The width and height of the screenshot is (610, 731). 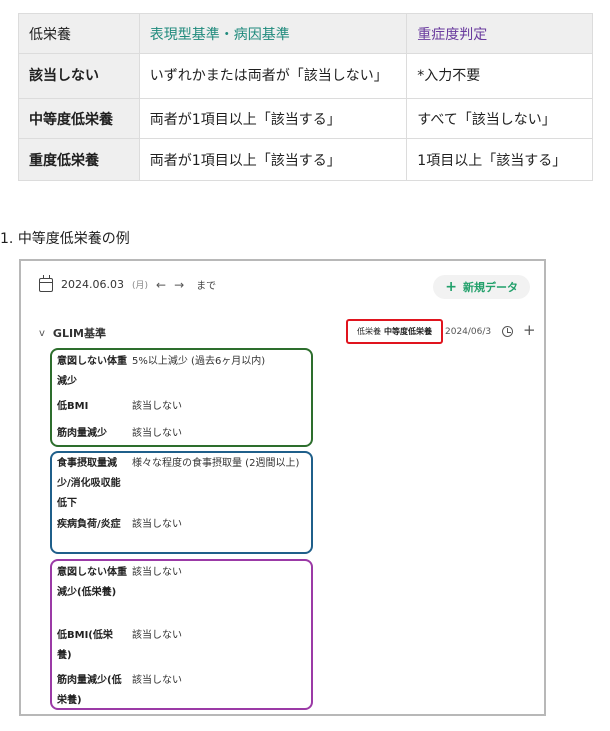 I want to click on until-text: まで, so click(x=206, y=286).